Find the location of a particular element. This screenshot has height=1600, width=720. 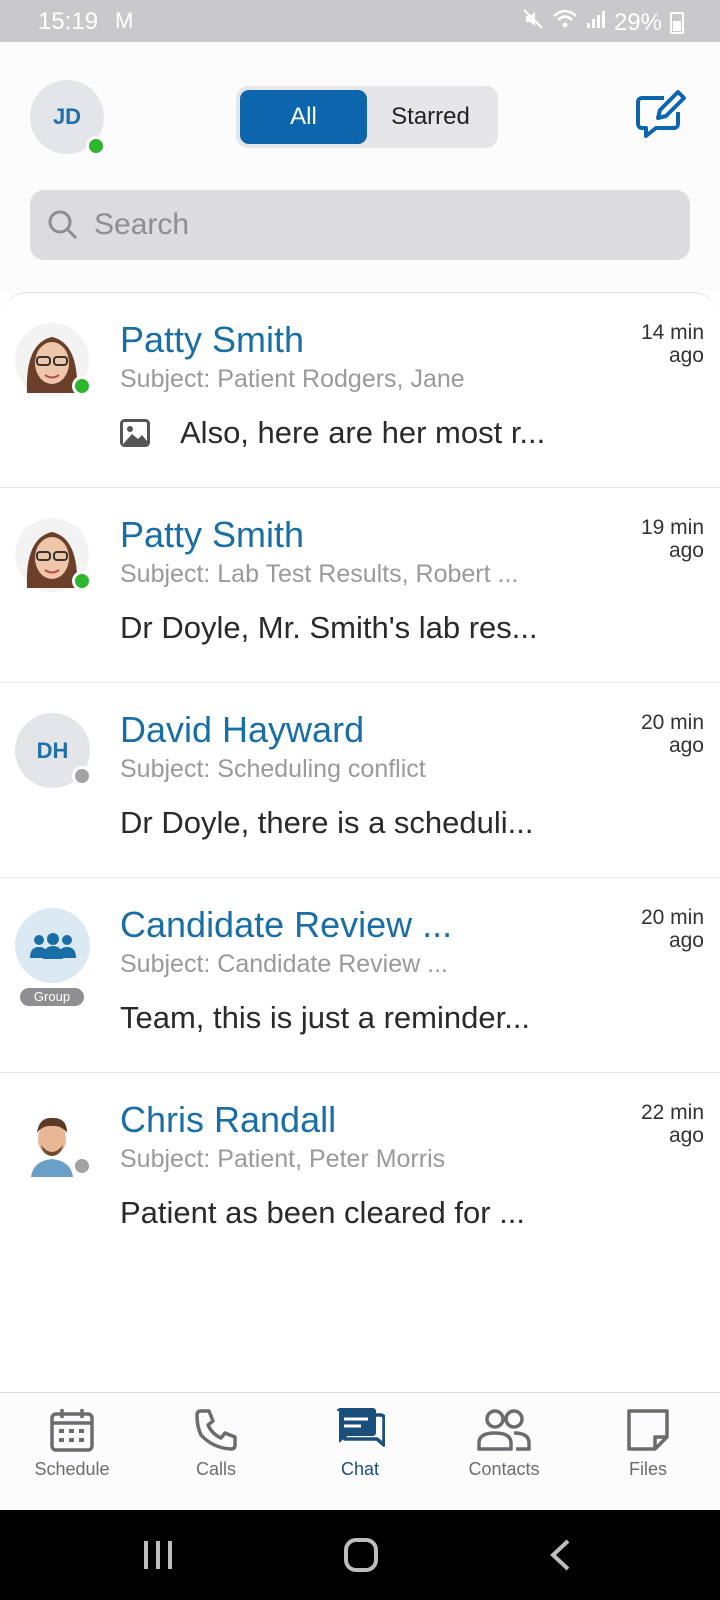

avatar: DH is located at coordinates (53, 750).